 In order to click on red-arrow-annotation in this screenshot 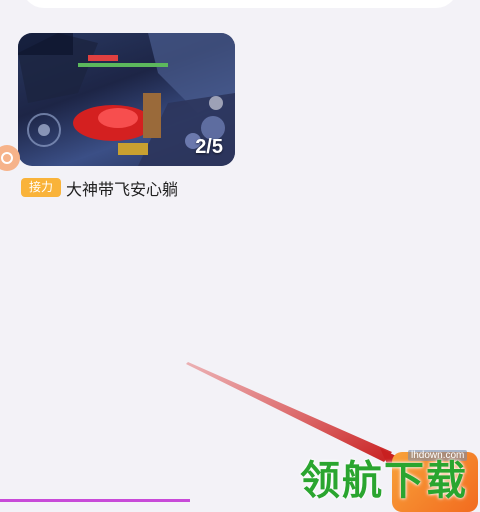, I will do `click(293, 414)`.